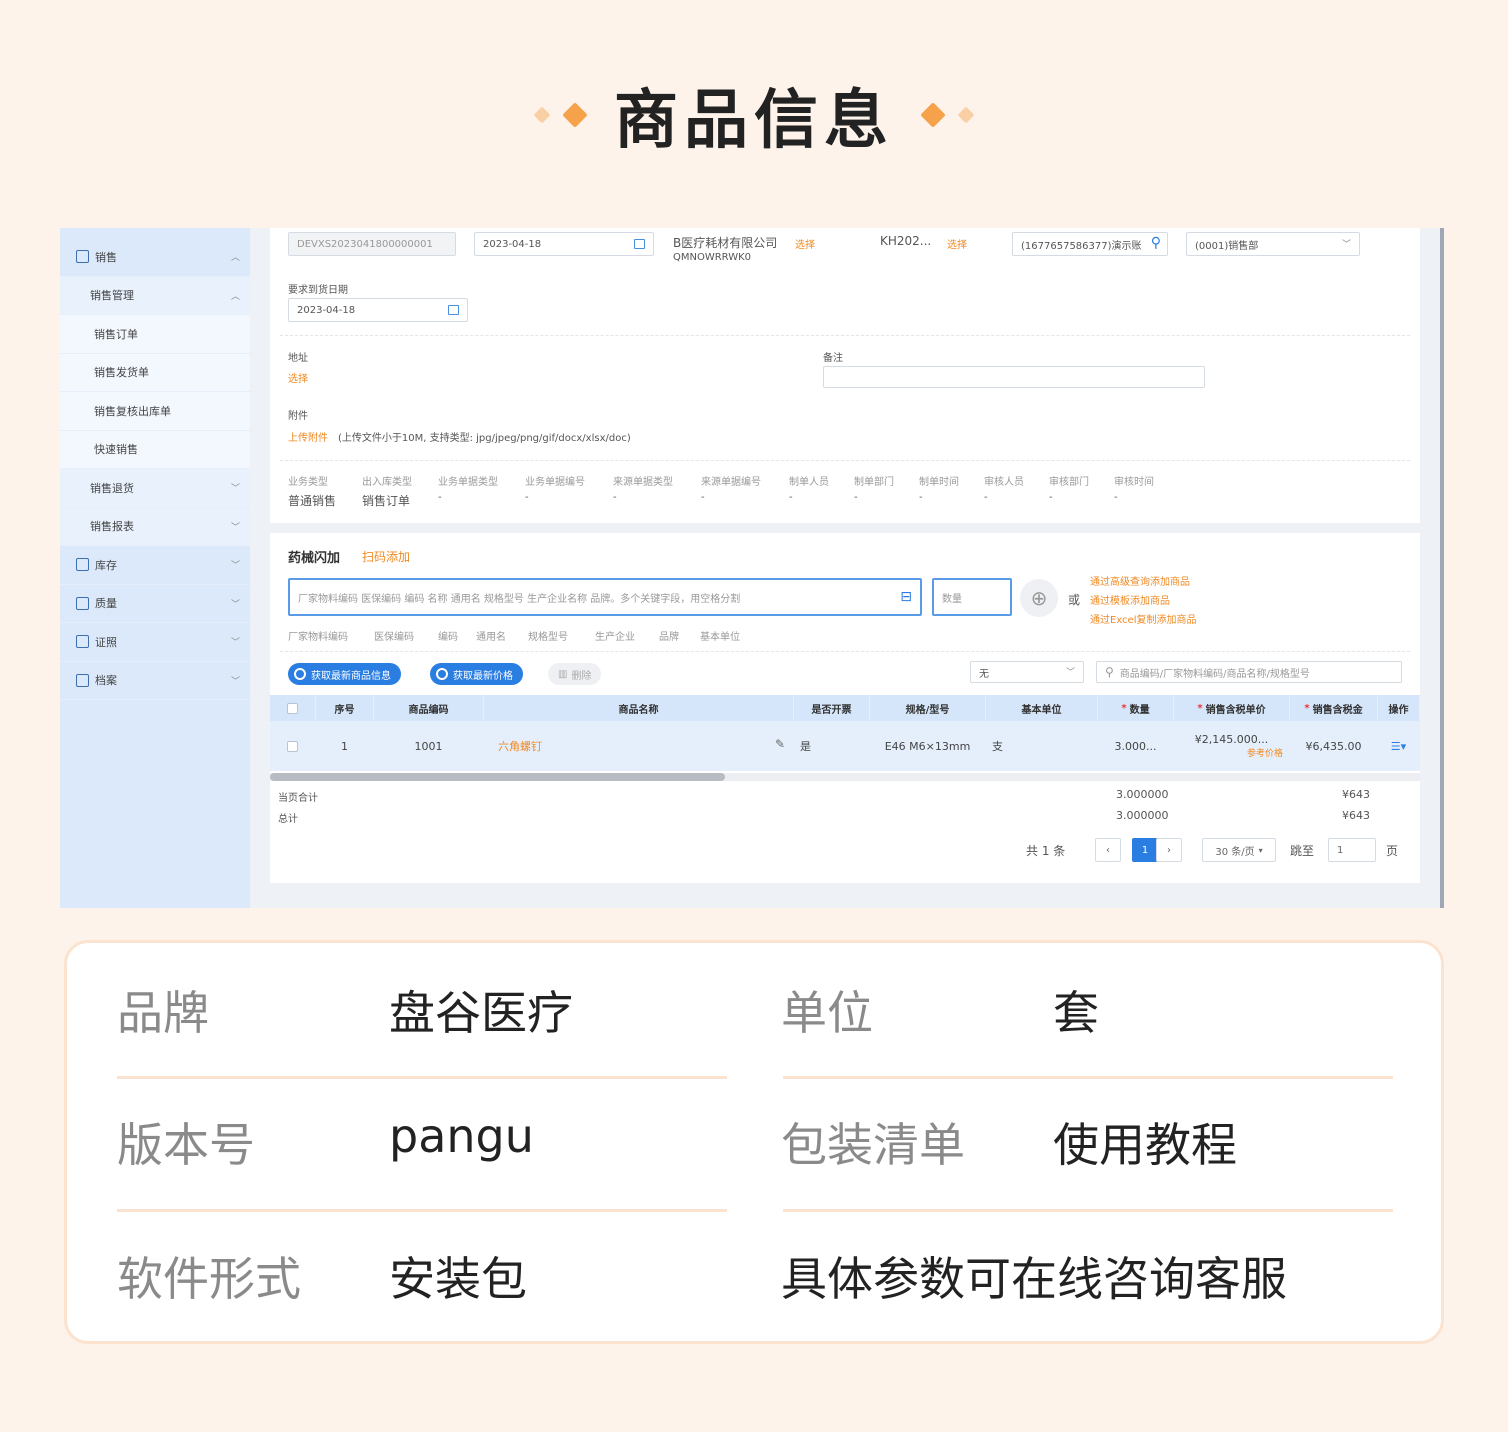  Describe the element at coordinates (293, 746) in the screenshot. I see `row-checkbox` at that location.